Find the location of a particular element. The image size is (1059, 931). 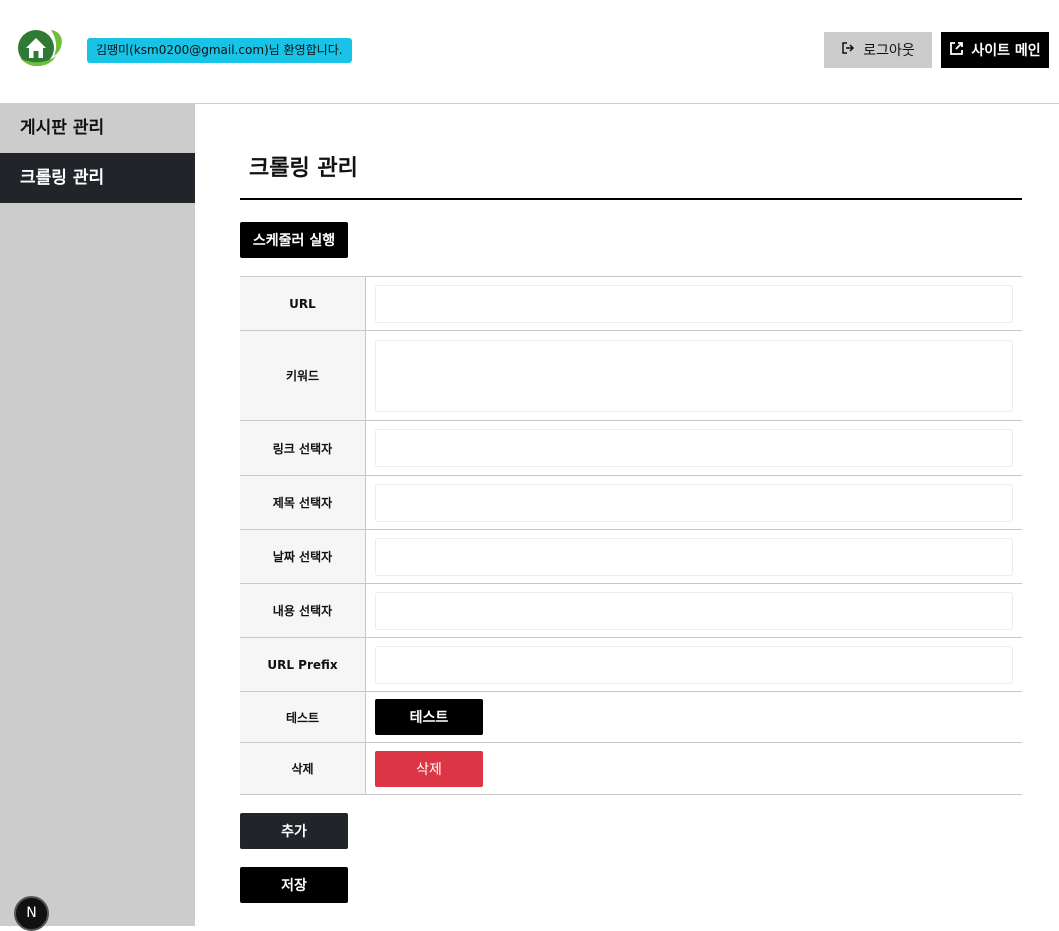

site-main-button: 사이트 메인 is located at coordinates (995, 50).